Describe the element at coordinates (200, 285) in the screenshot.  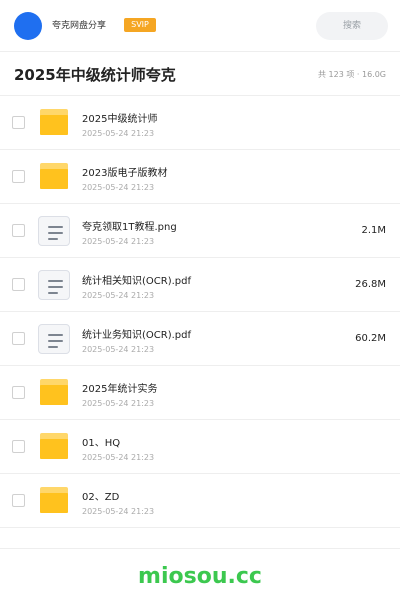
I see `file-row: 统计相关知识(OCR).pdf 2025-05-24 21:23 26.8M` at that location.